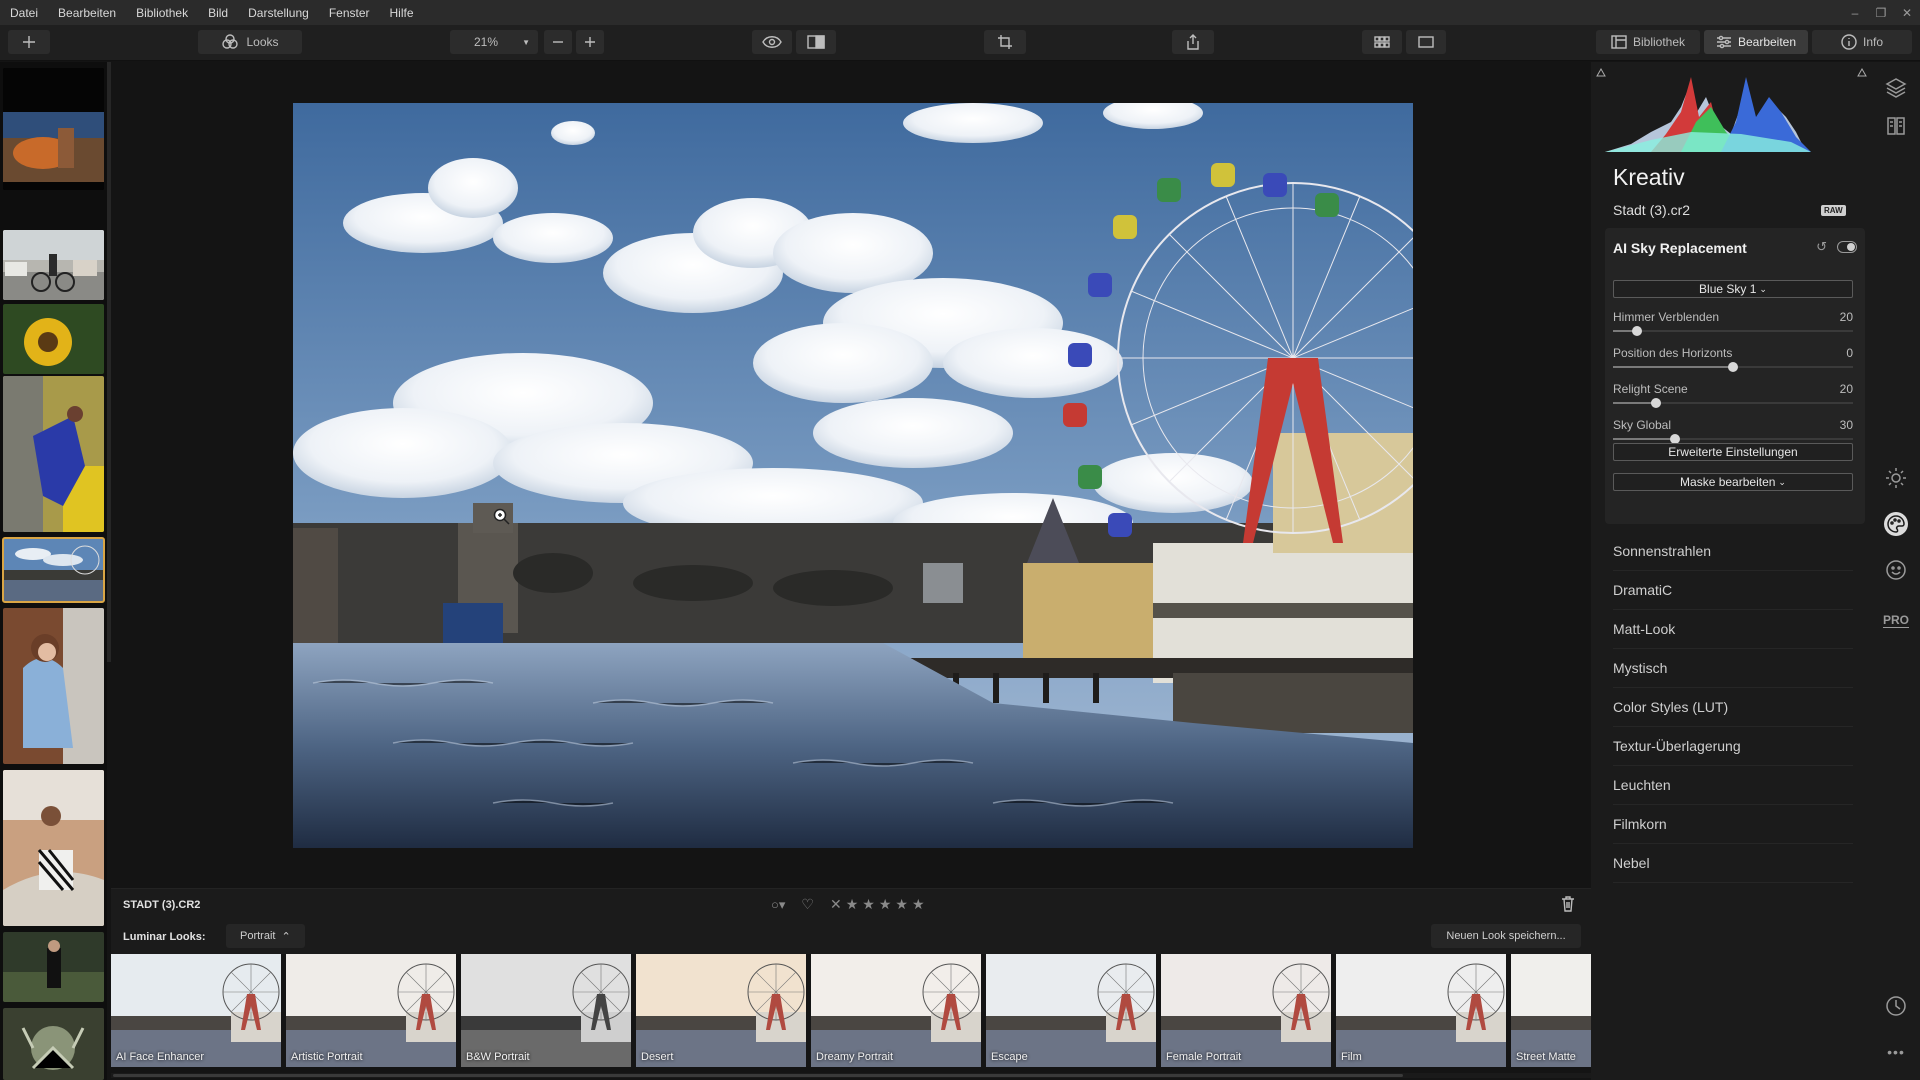 The width and height of the screenshot is (1920, 1080). Describe the element at coordinates (1733, 590) in the screenshot. I see `tool-category-item: DramatiC` at that location.